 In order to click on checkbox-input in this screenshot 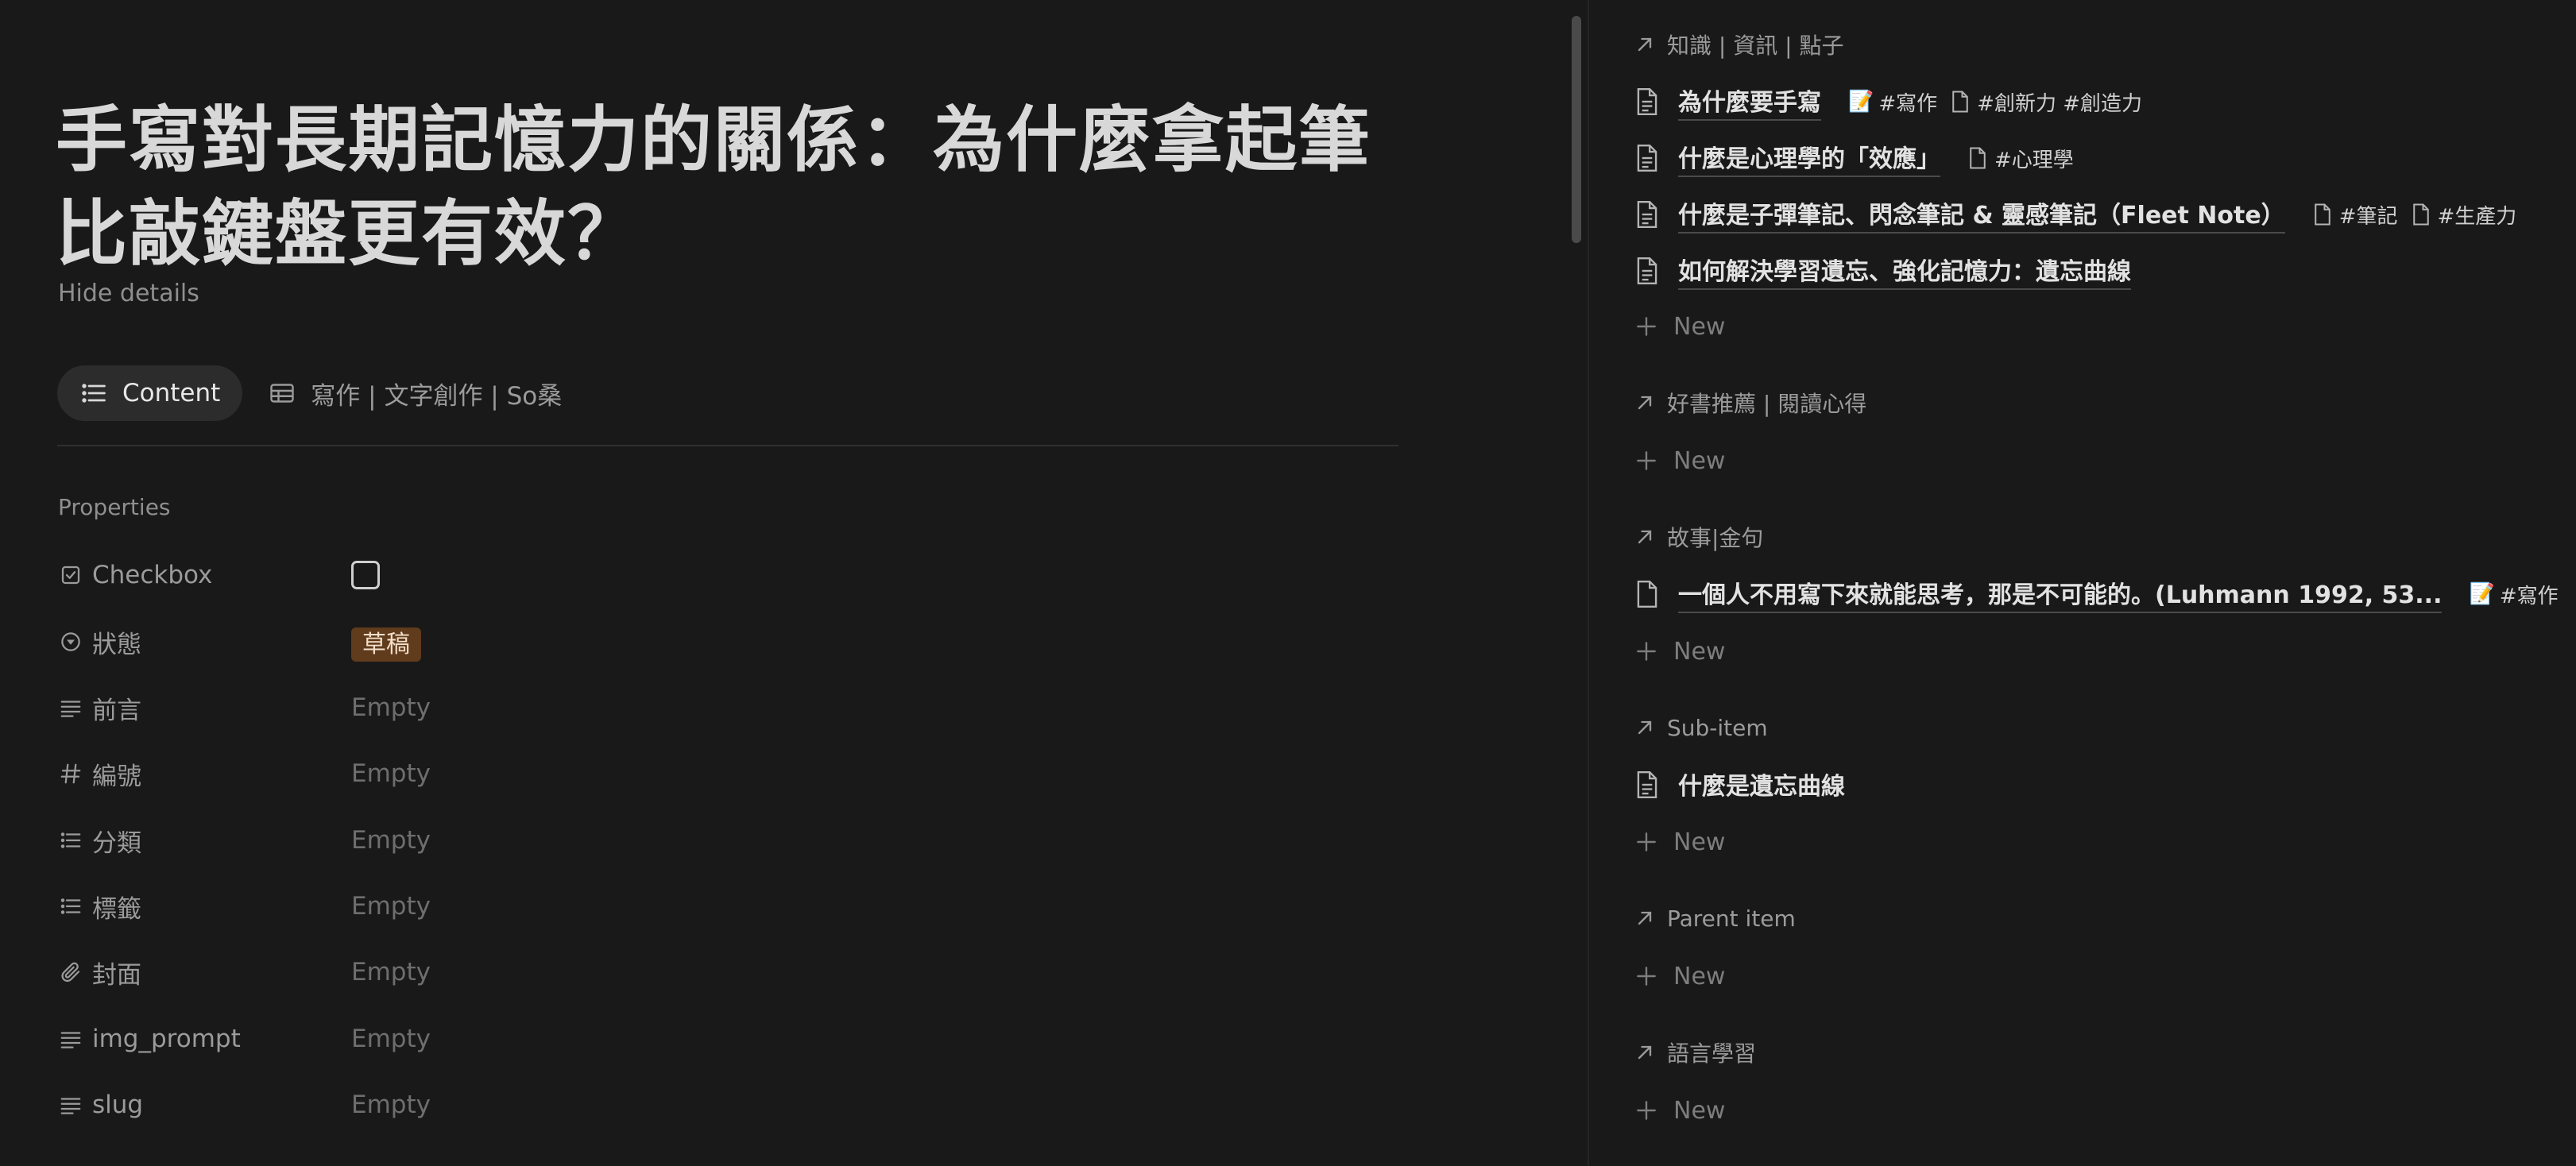, I will do `click(365, 575)`.